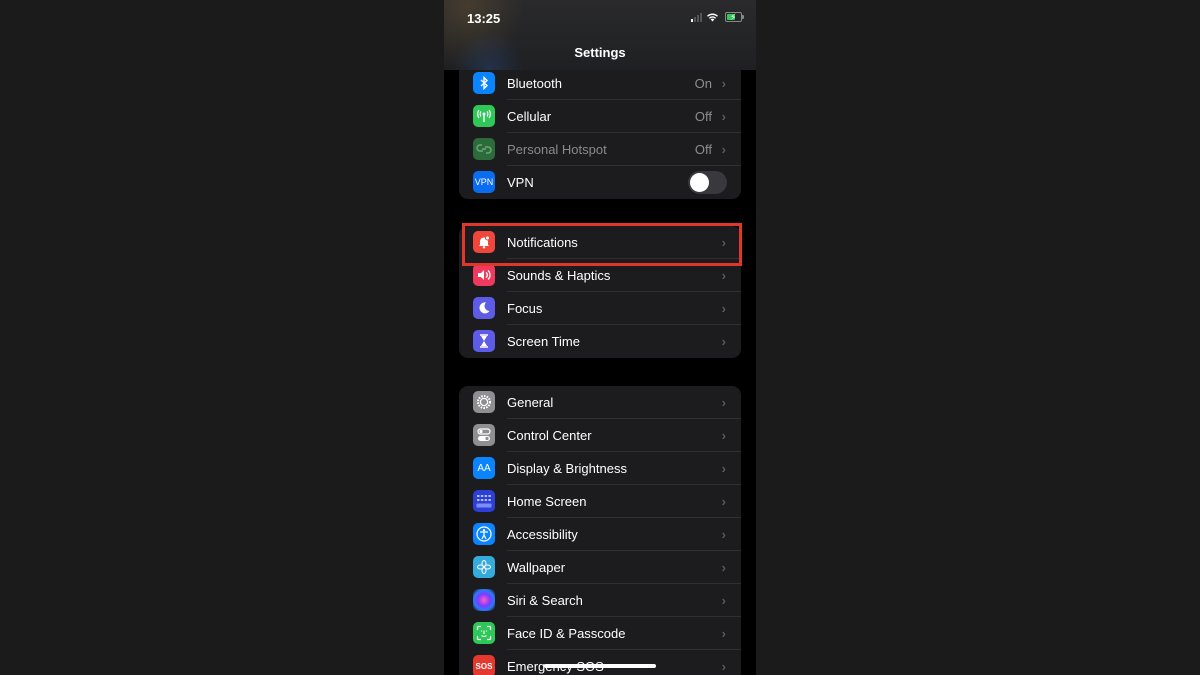 The width and height of the screenshot is (1200, 675). I want to click on vpn-toggle, so click(707, 182).